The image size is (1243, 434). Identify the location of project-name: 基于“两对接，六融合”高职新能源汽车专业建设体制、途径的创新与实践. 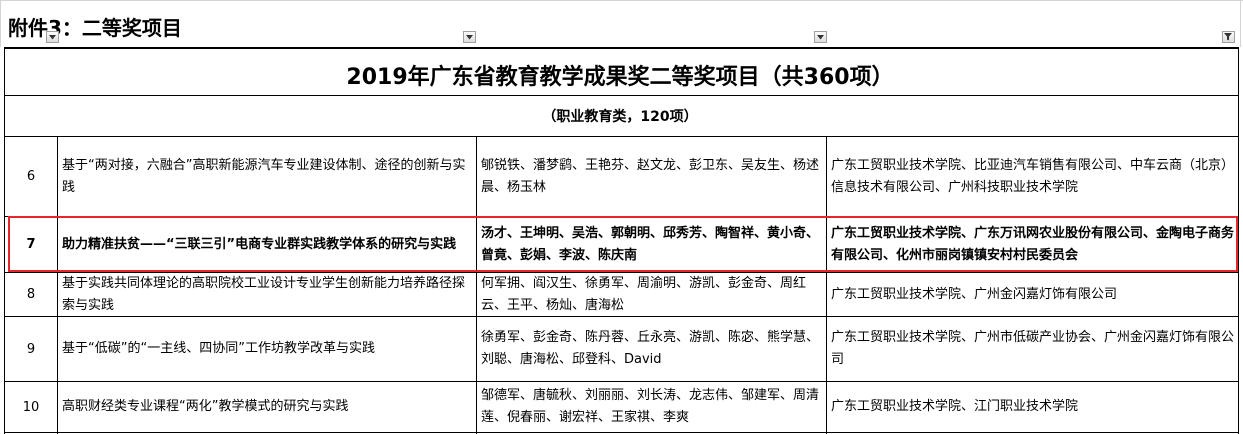
(264, 176).